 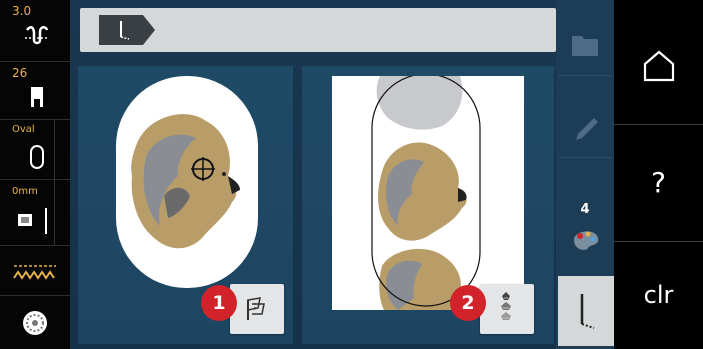 I want to click on status-column: 3.0 26 Oval 0mm, so click(x=35, y=174).